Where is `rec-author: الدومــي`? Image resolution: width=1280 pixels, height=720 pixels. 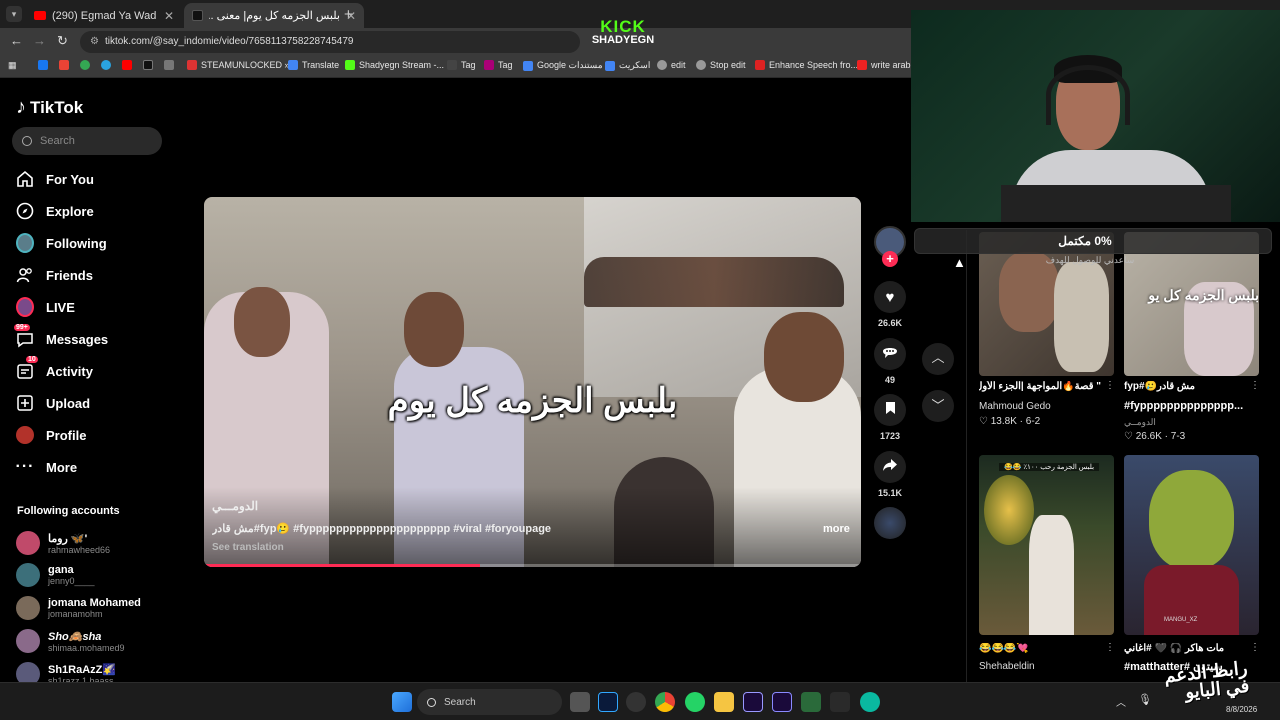
rec-author: الدومــي is located at coordinates (1140, 422).